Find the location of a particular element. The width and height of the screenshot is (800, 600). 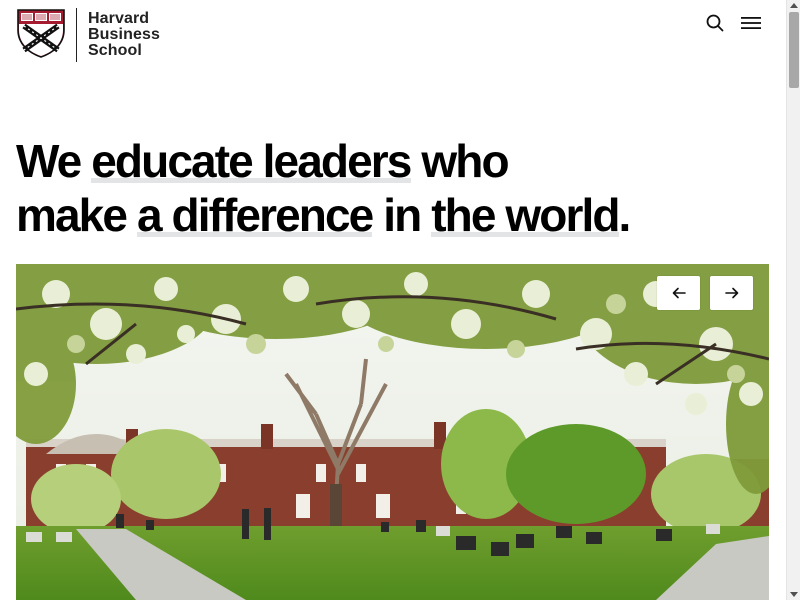

hamburger-menu-icon is located at coordinates (751, 23).